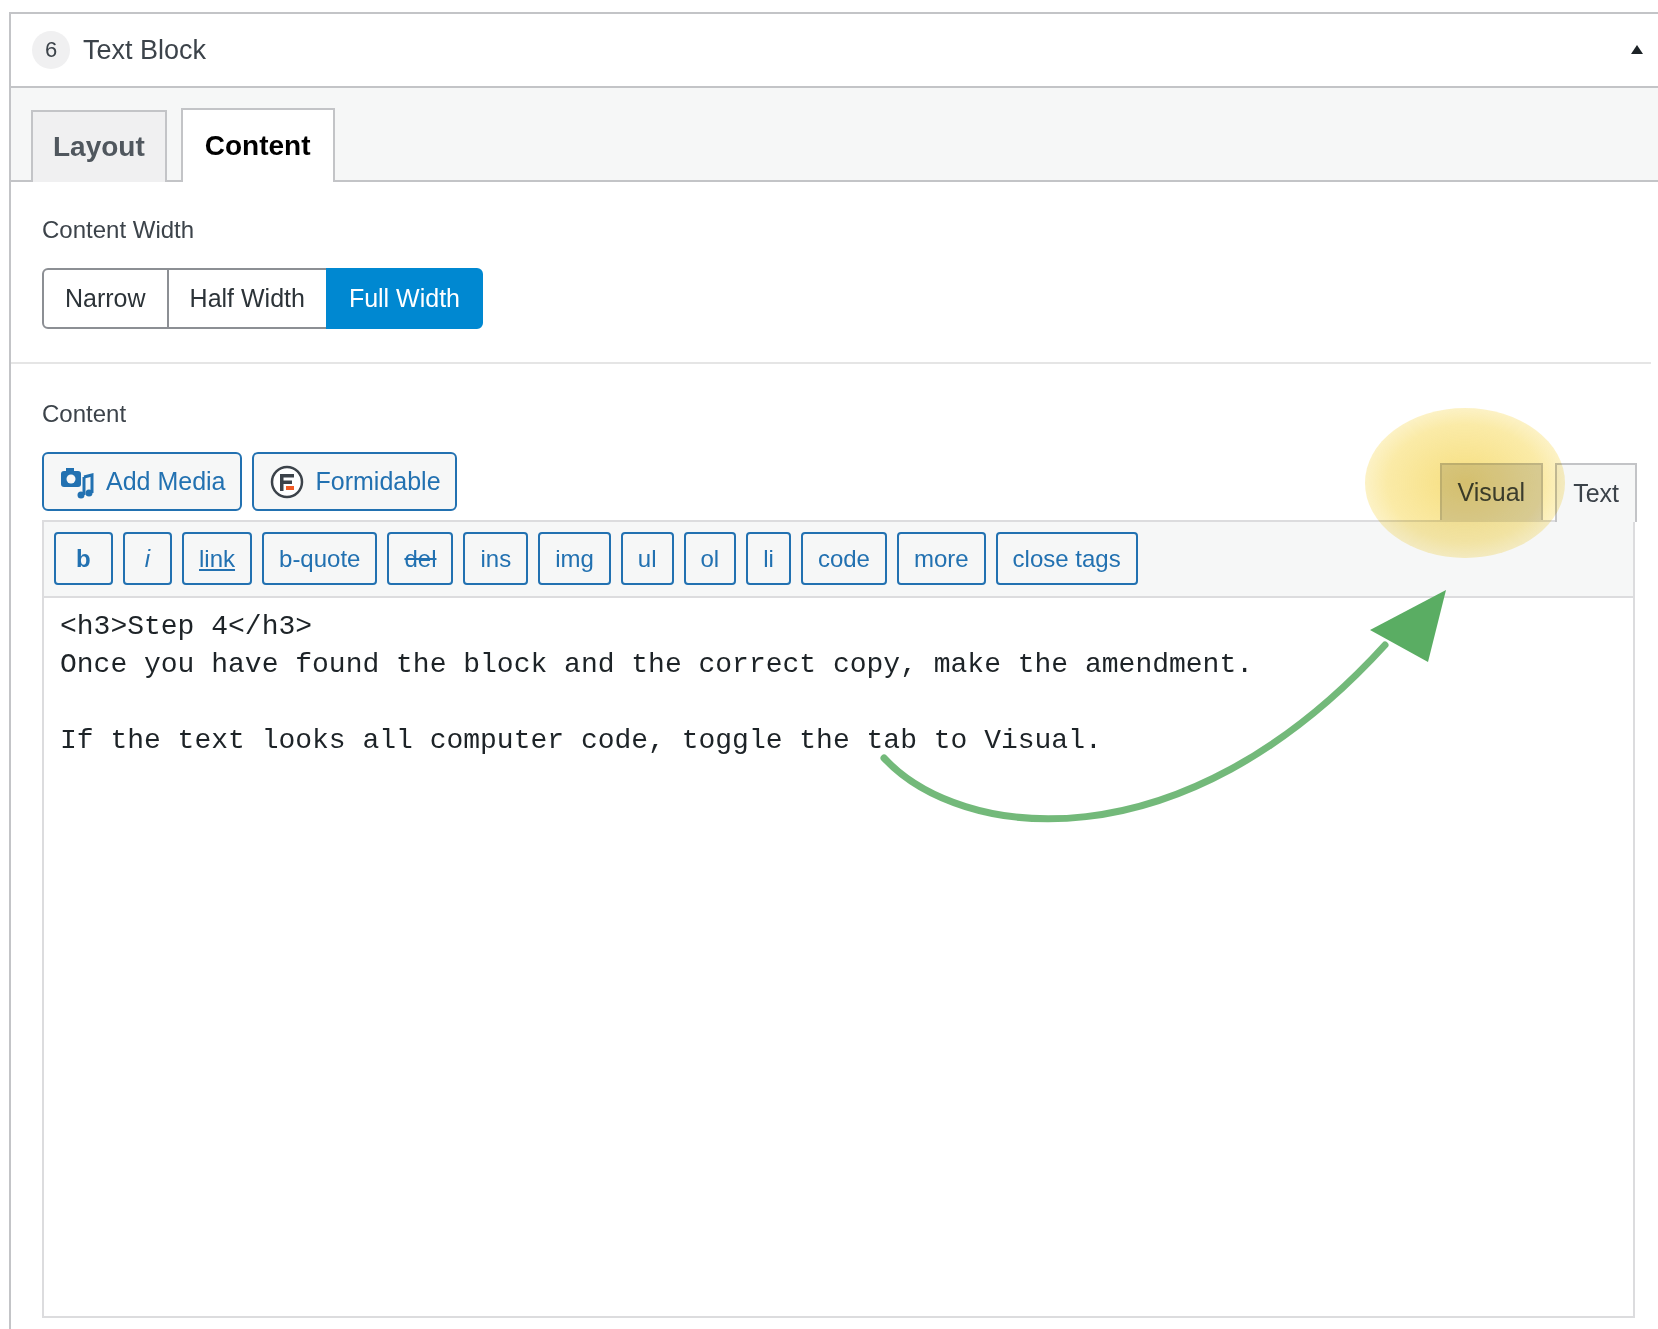 The width and height of the screenshot is (1658, 1329). I want to click on form-button: Formidable, so click(354, 481).